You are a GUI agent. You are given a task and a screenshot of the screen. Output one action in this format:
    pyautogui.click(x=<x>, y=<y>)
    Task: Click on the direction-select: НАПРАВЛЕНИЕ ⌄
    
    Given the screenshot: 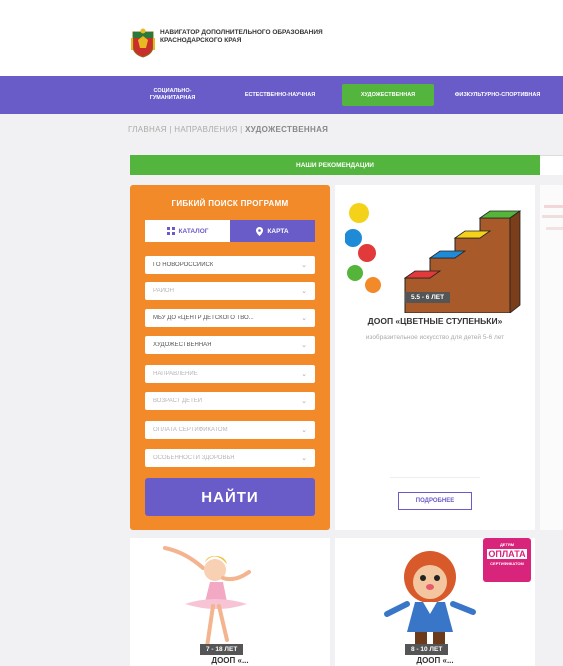 What is the action you would take?
    pyautogui.click(x=230, y=374)
    